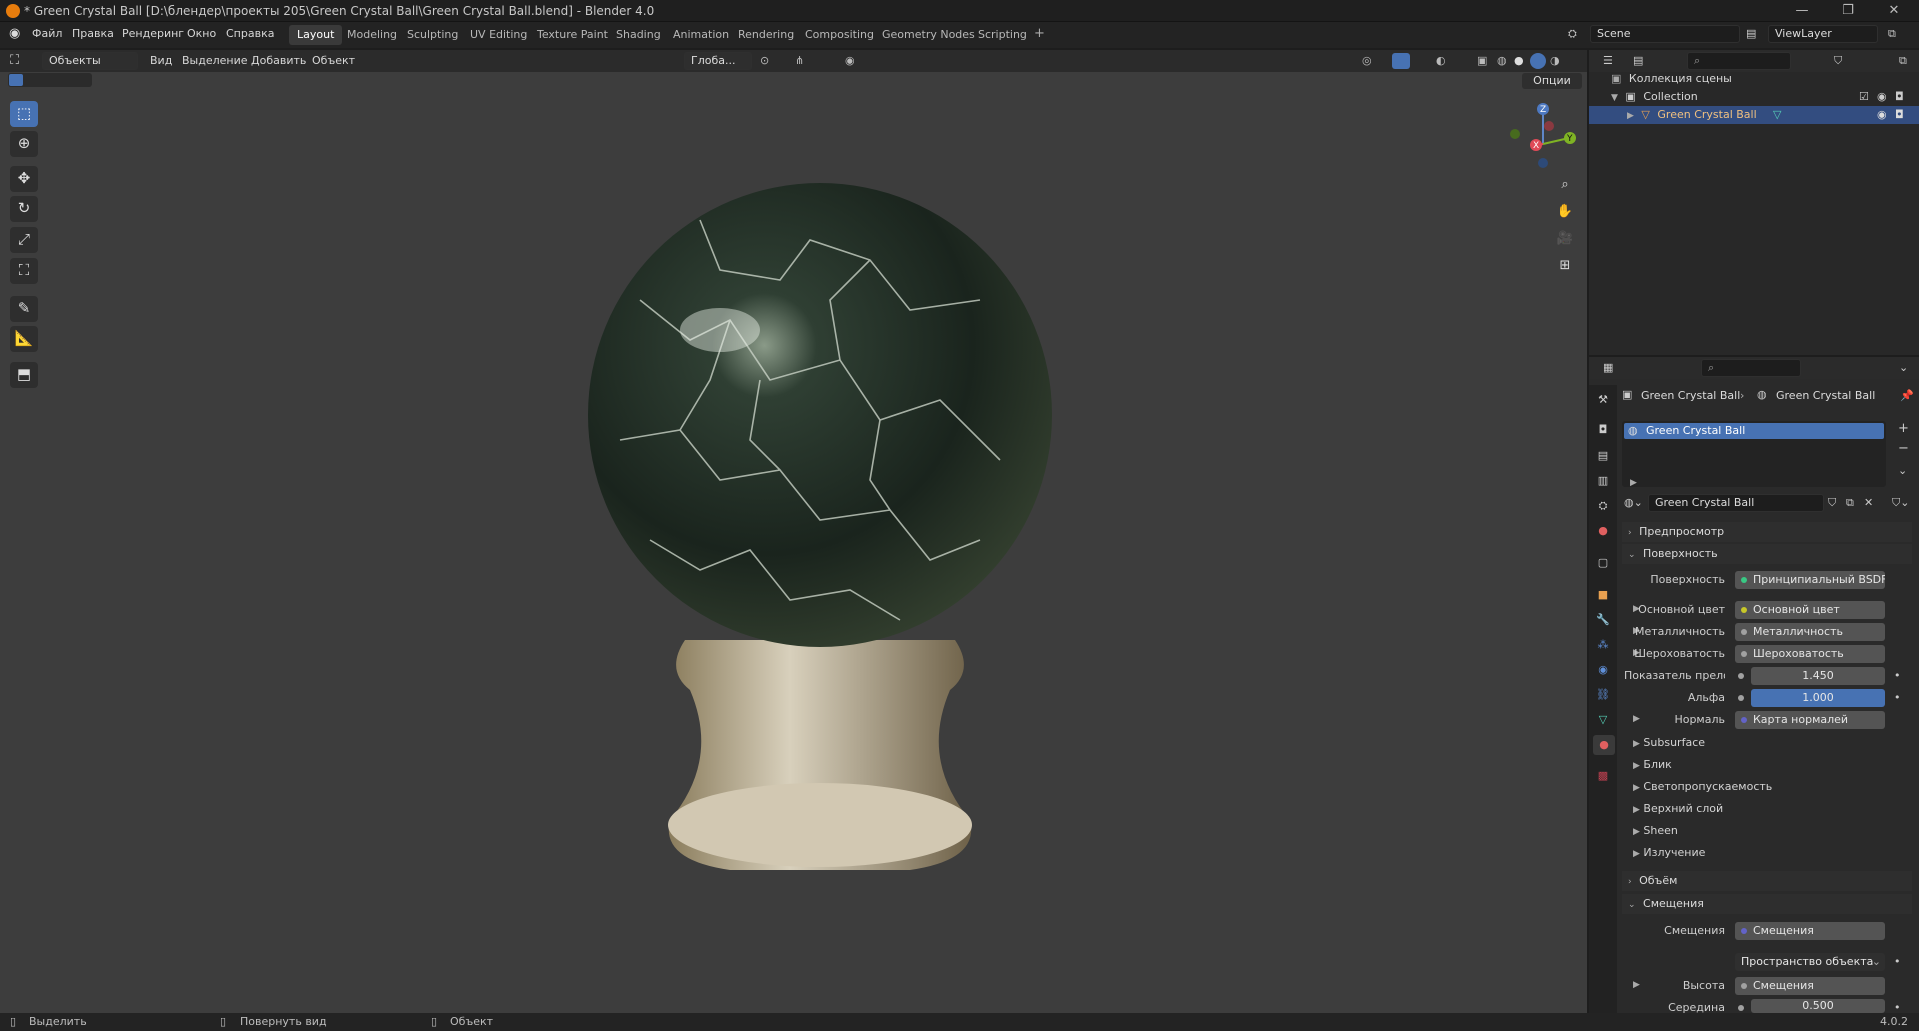 This screenshot has height=1031, width=1919. What do you see at coordinates (1633, 483) in the screenshot?
I see `slot-list-expand-icon: ▶` at bounding box center [1633, 483].